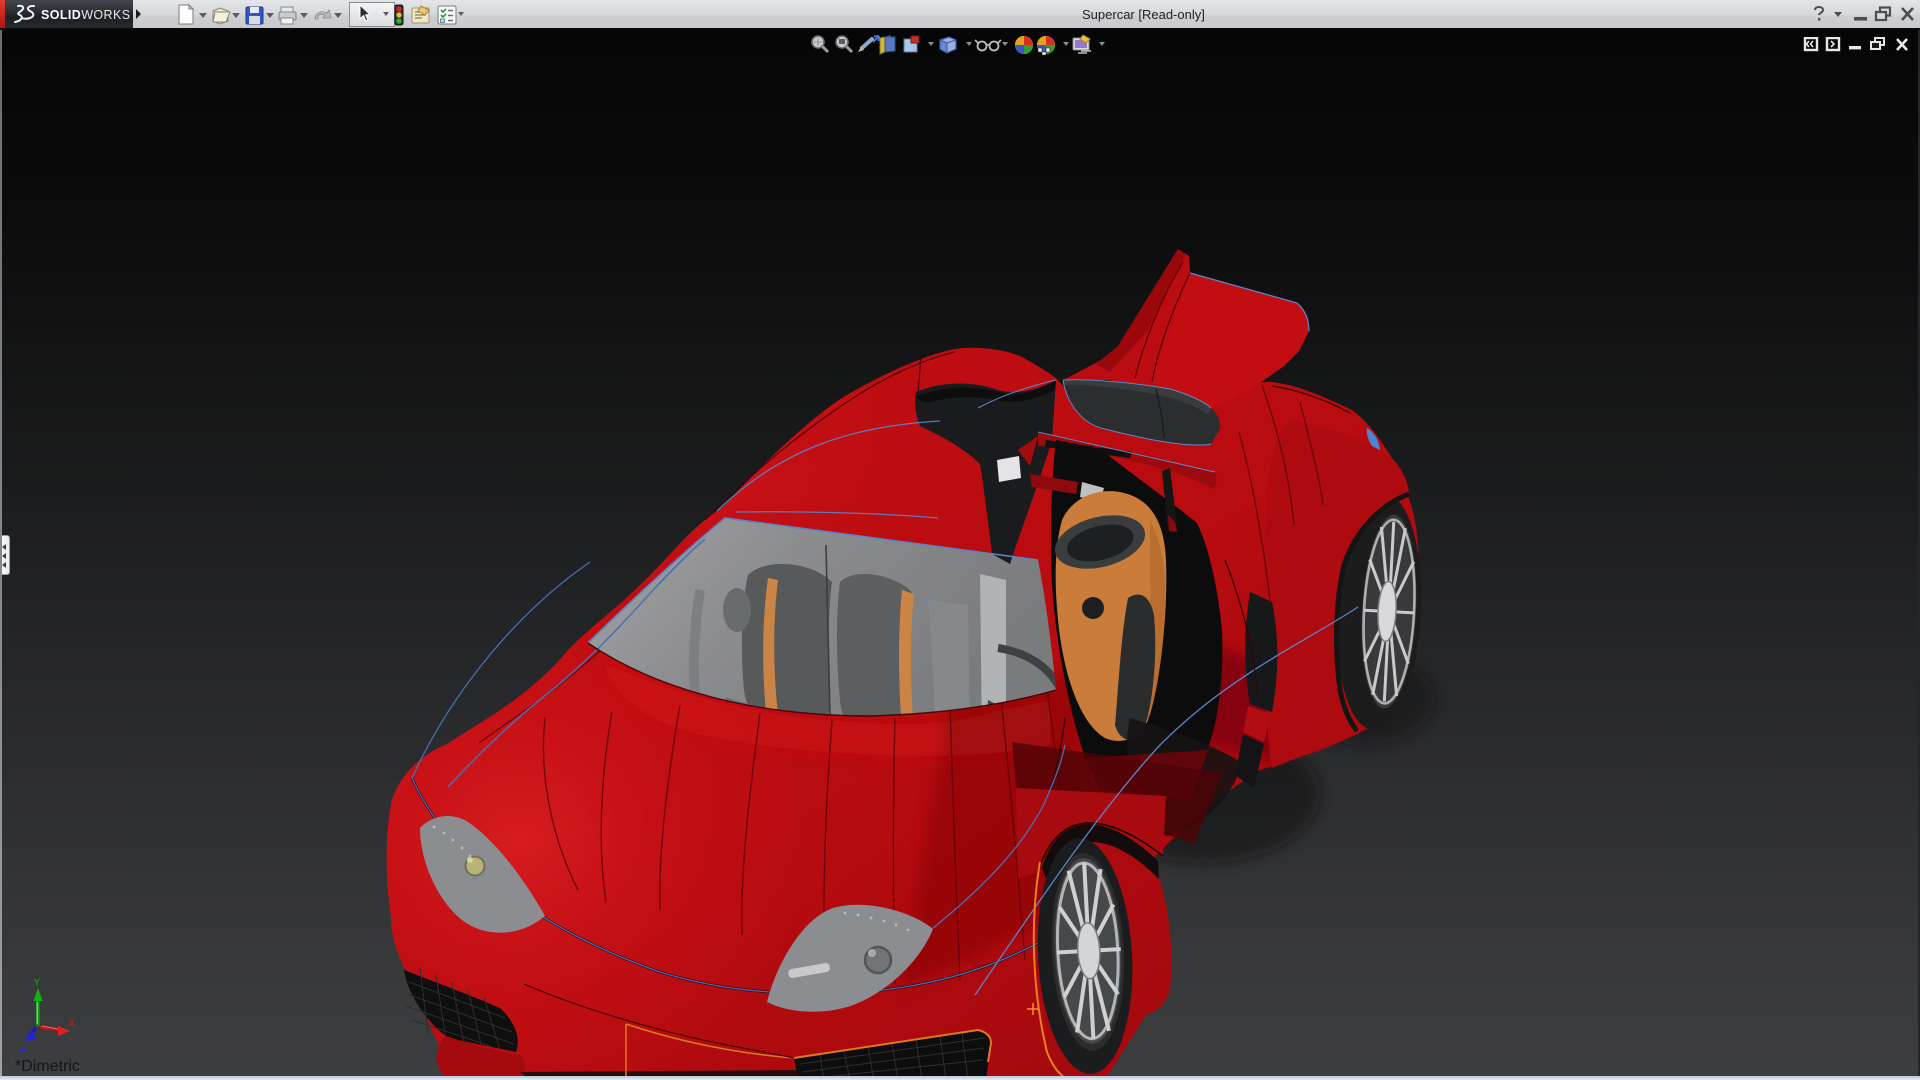 The width and height of the screenshot is (1920, 1080). I want to click on svg-text: SOLIDWORKS, so click(85, 15).